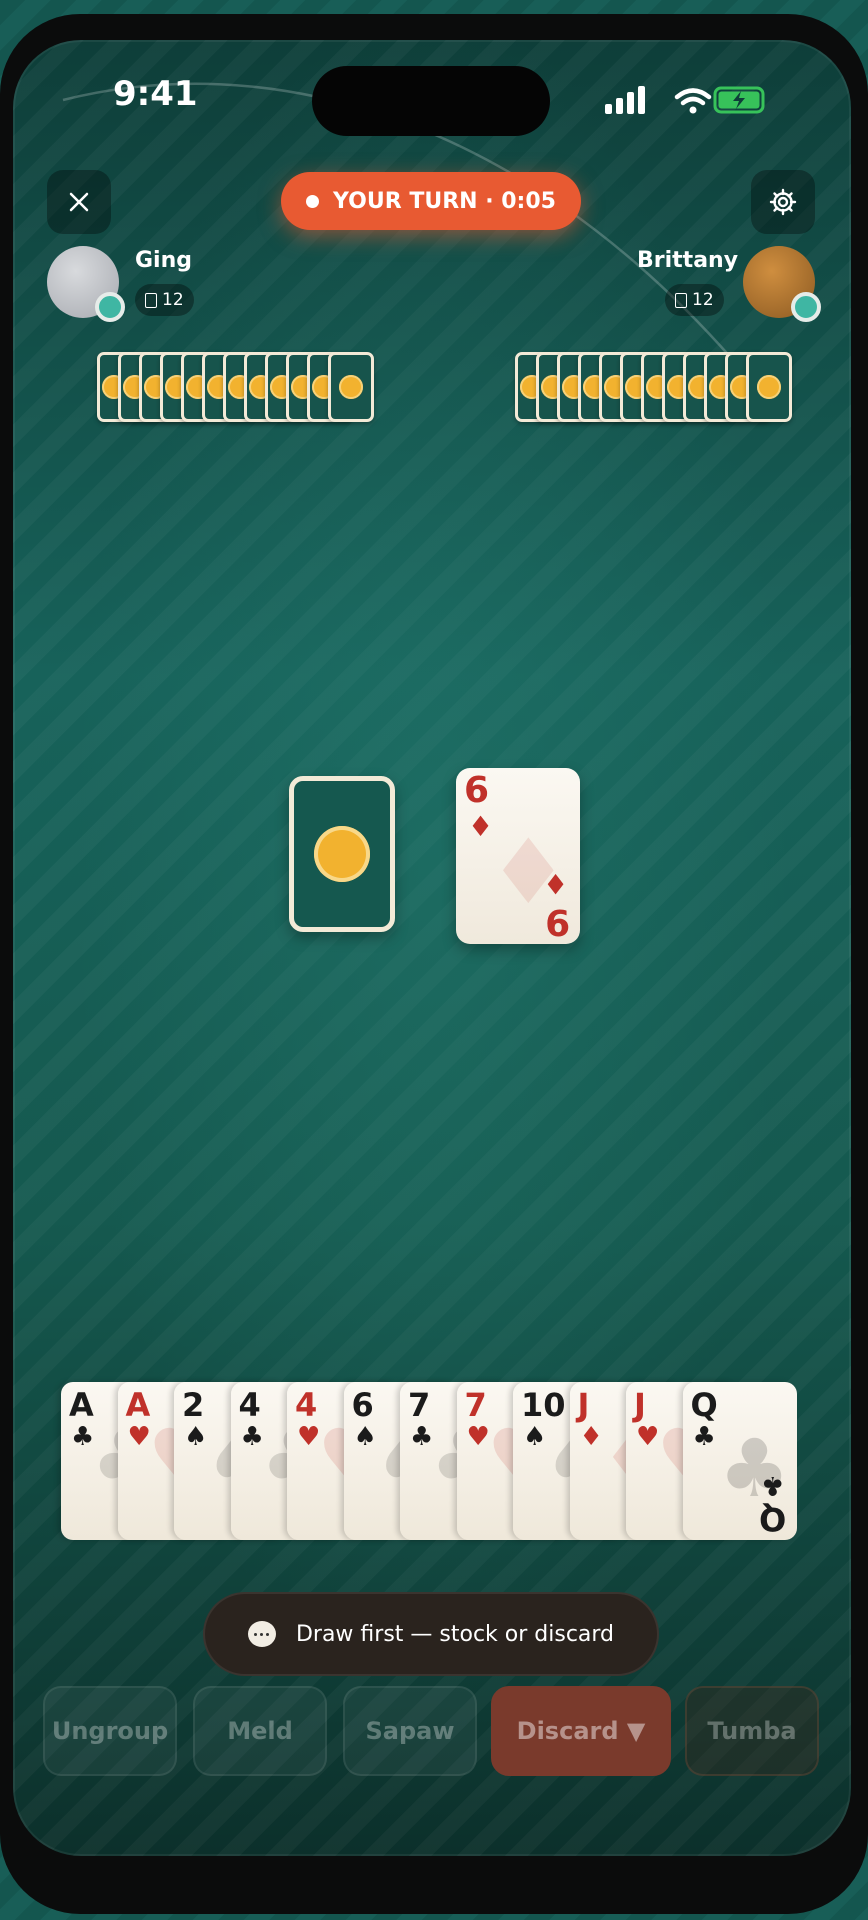 This screenshot has width=868, height=1920. What do you see at coordinates (455, 1634) in the screenshot?
I see `hint-text: Draw first — stock or discard` at bounding box center [455, 1634].